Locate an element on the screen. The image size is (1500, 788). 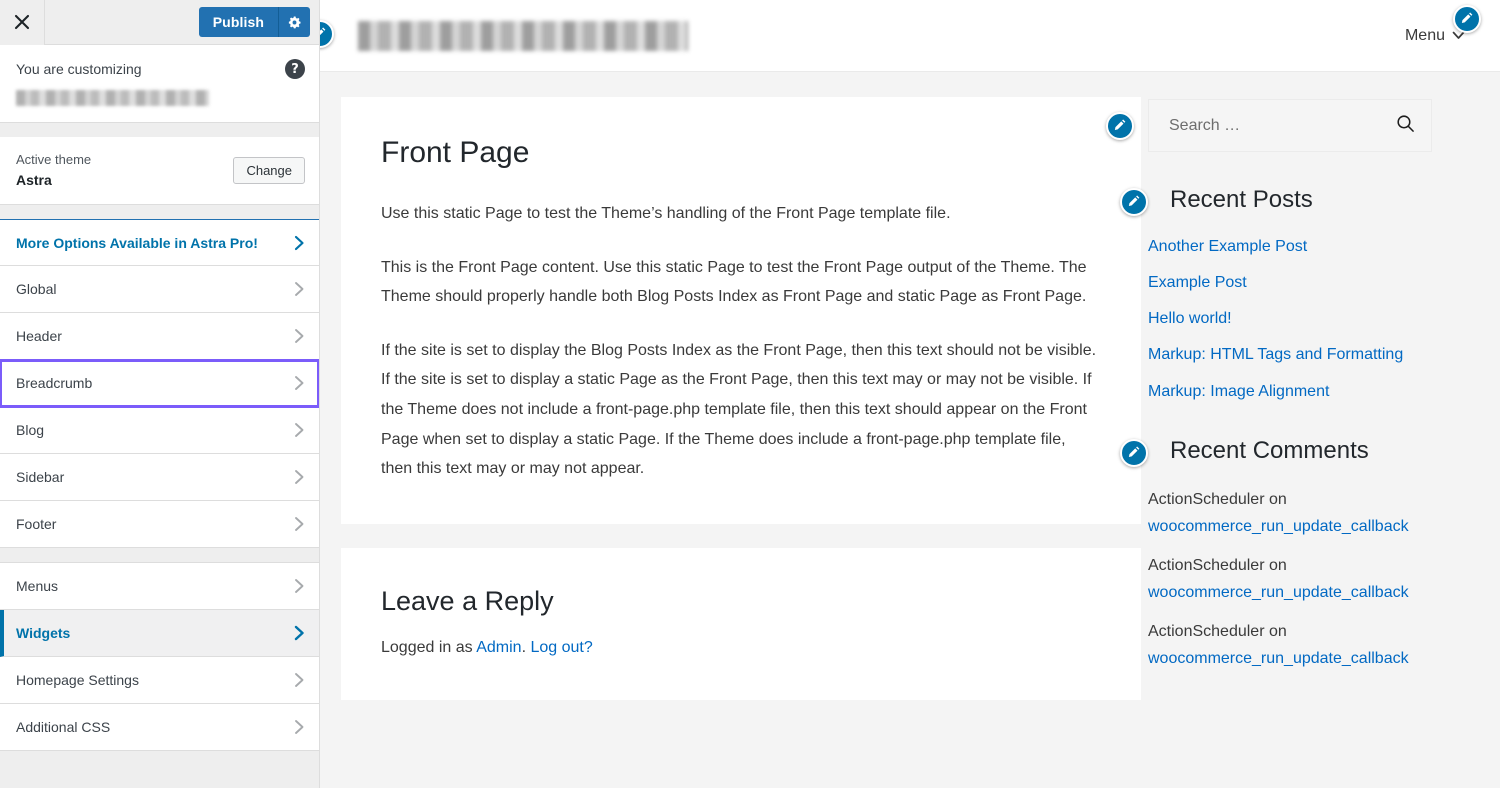
logout-link: Log out? is located at coordinates (561, 647).